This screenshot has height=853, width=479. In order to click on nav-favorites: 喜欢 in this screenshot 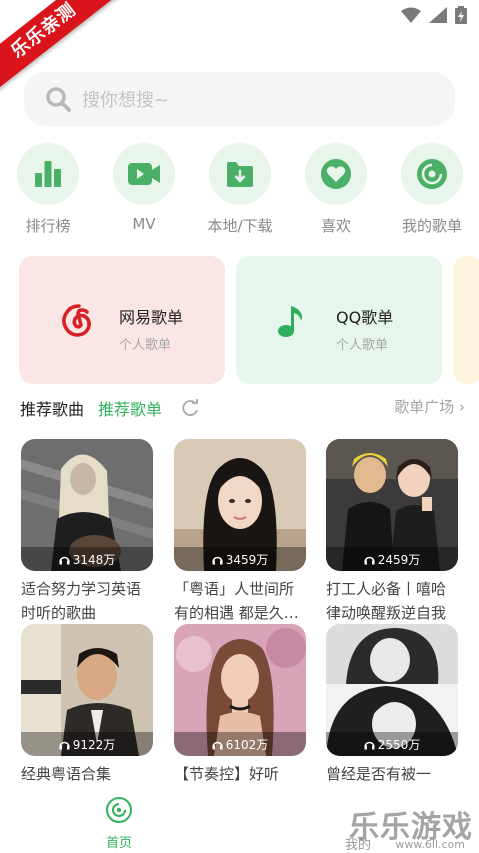, I will do `click(336, 189)`.